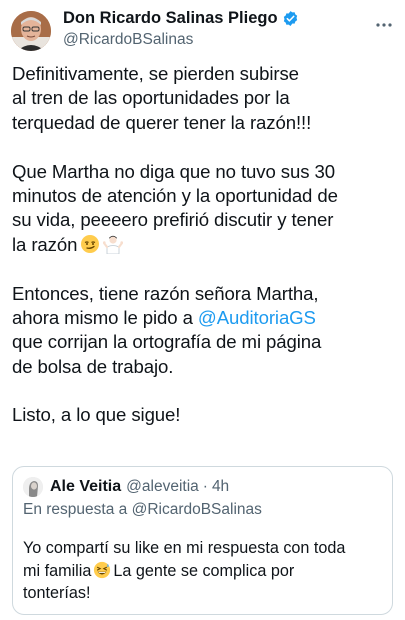  Describe the element at coordinates (85, 487) in the screenshot. I see `quoted-author-name: Ale Veitia` at that location.